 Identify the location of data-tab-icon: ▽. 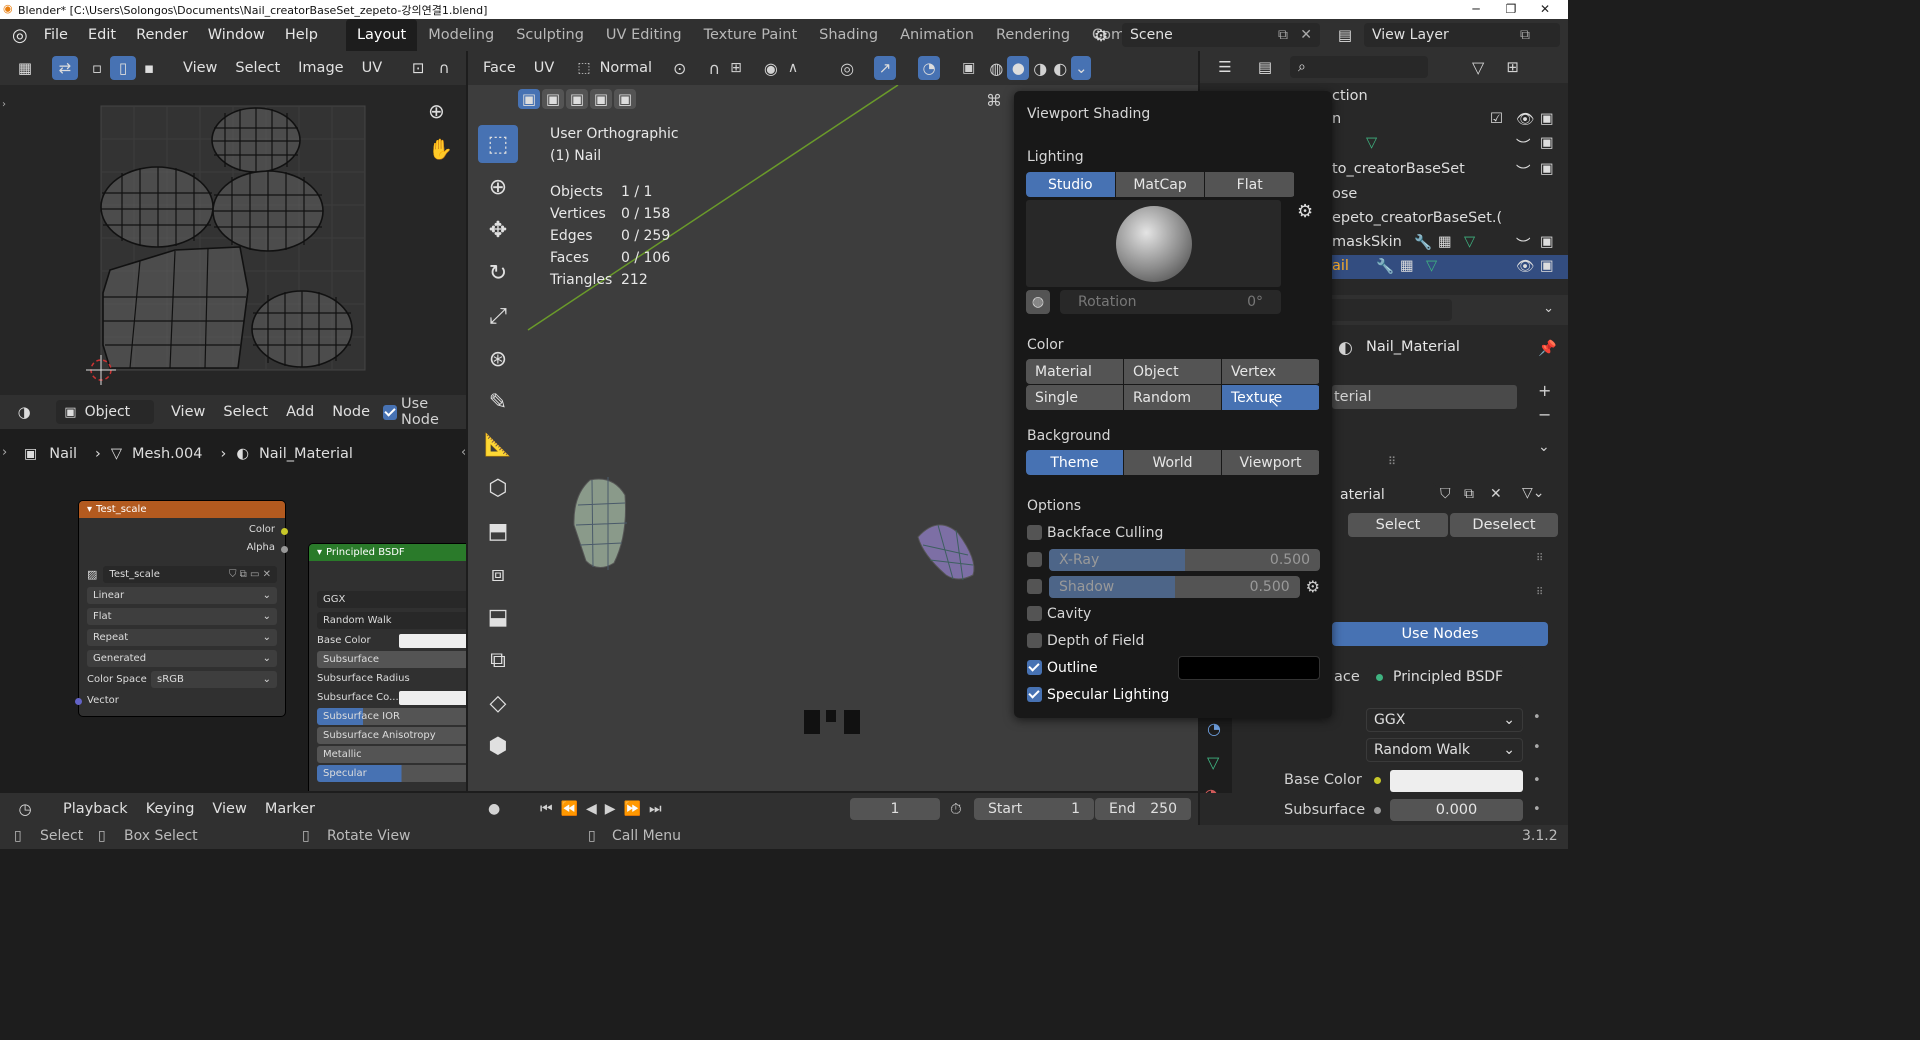
(1213, 762).